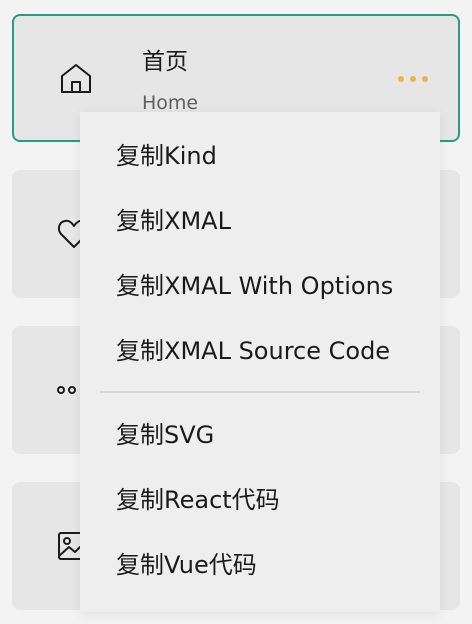 This screenshot has width=472, height=624. I want to click on menu-item-copy-xmal: 复制XMAL, so click(173, 221).